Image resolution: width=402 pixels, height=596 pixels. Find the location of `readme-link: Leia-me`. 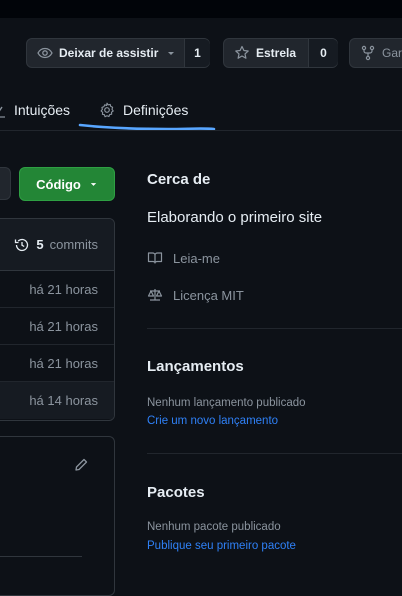

readme-link: Leia-me is located at coordinates (183, 258).